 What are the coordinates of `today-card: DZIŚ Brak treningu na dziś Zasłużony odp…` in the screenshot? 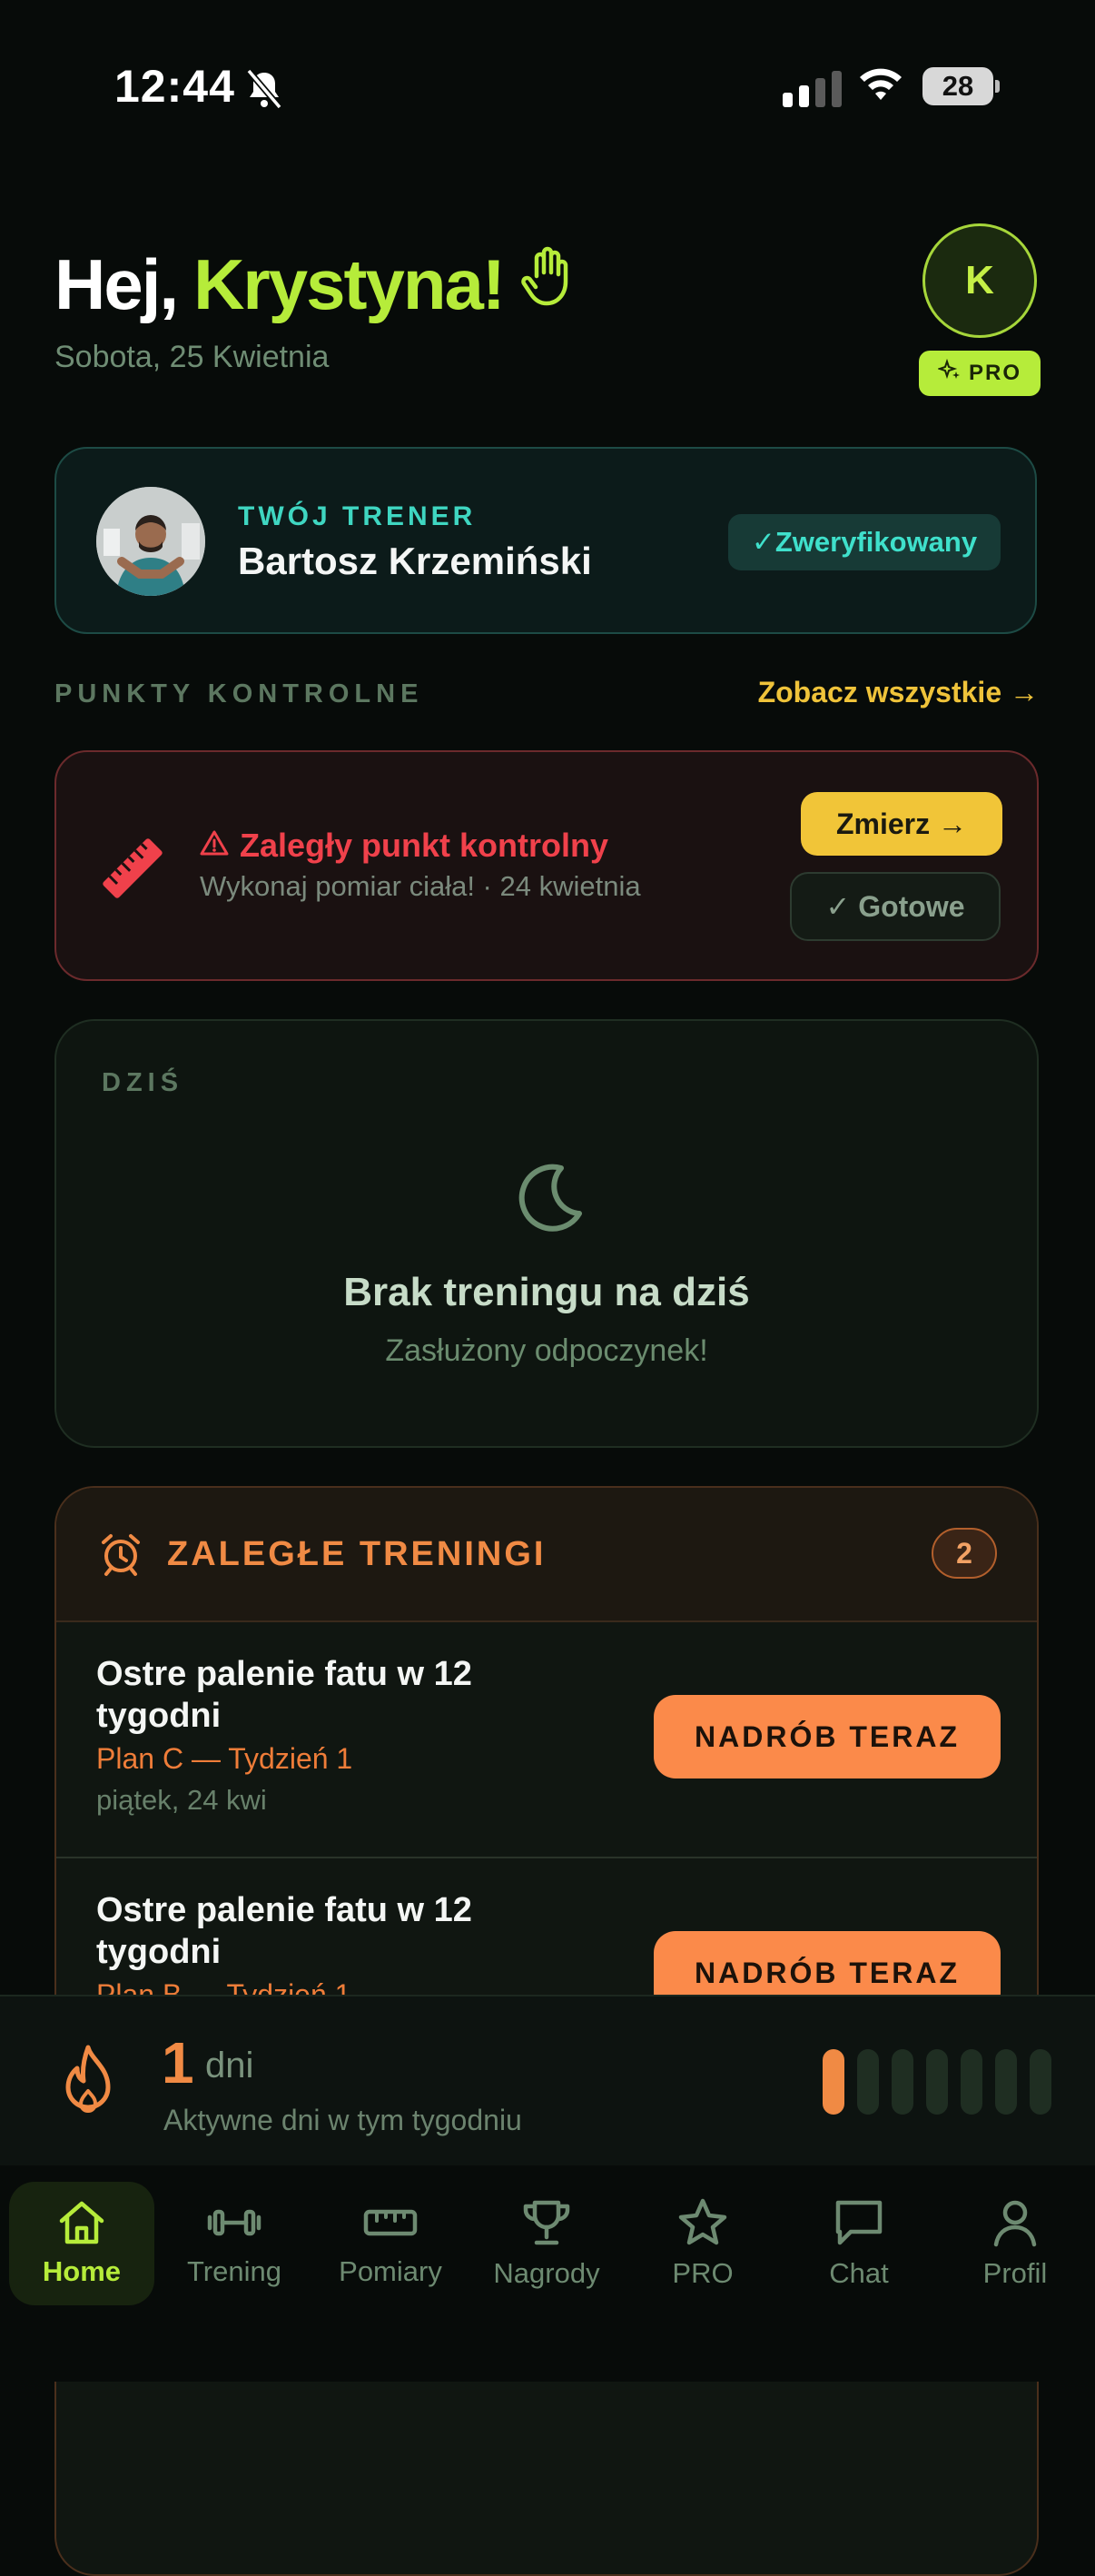 It's located at (546, 1233).